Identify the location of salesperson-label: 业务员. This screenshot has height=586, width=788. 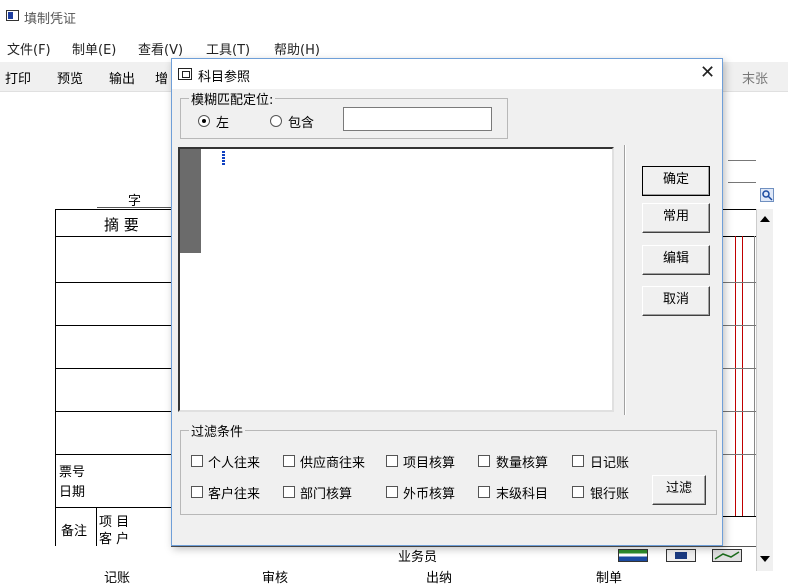
(418, 557).